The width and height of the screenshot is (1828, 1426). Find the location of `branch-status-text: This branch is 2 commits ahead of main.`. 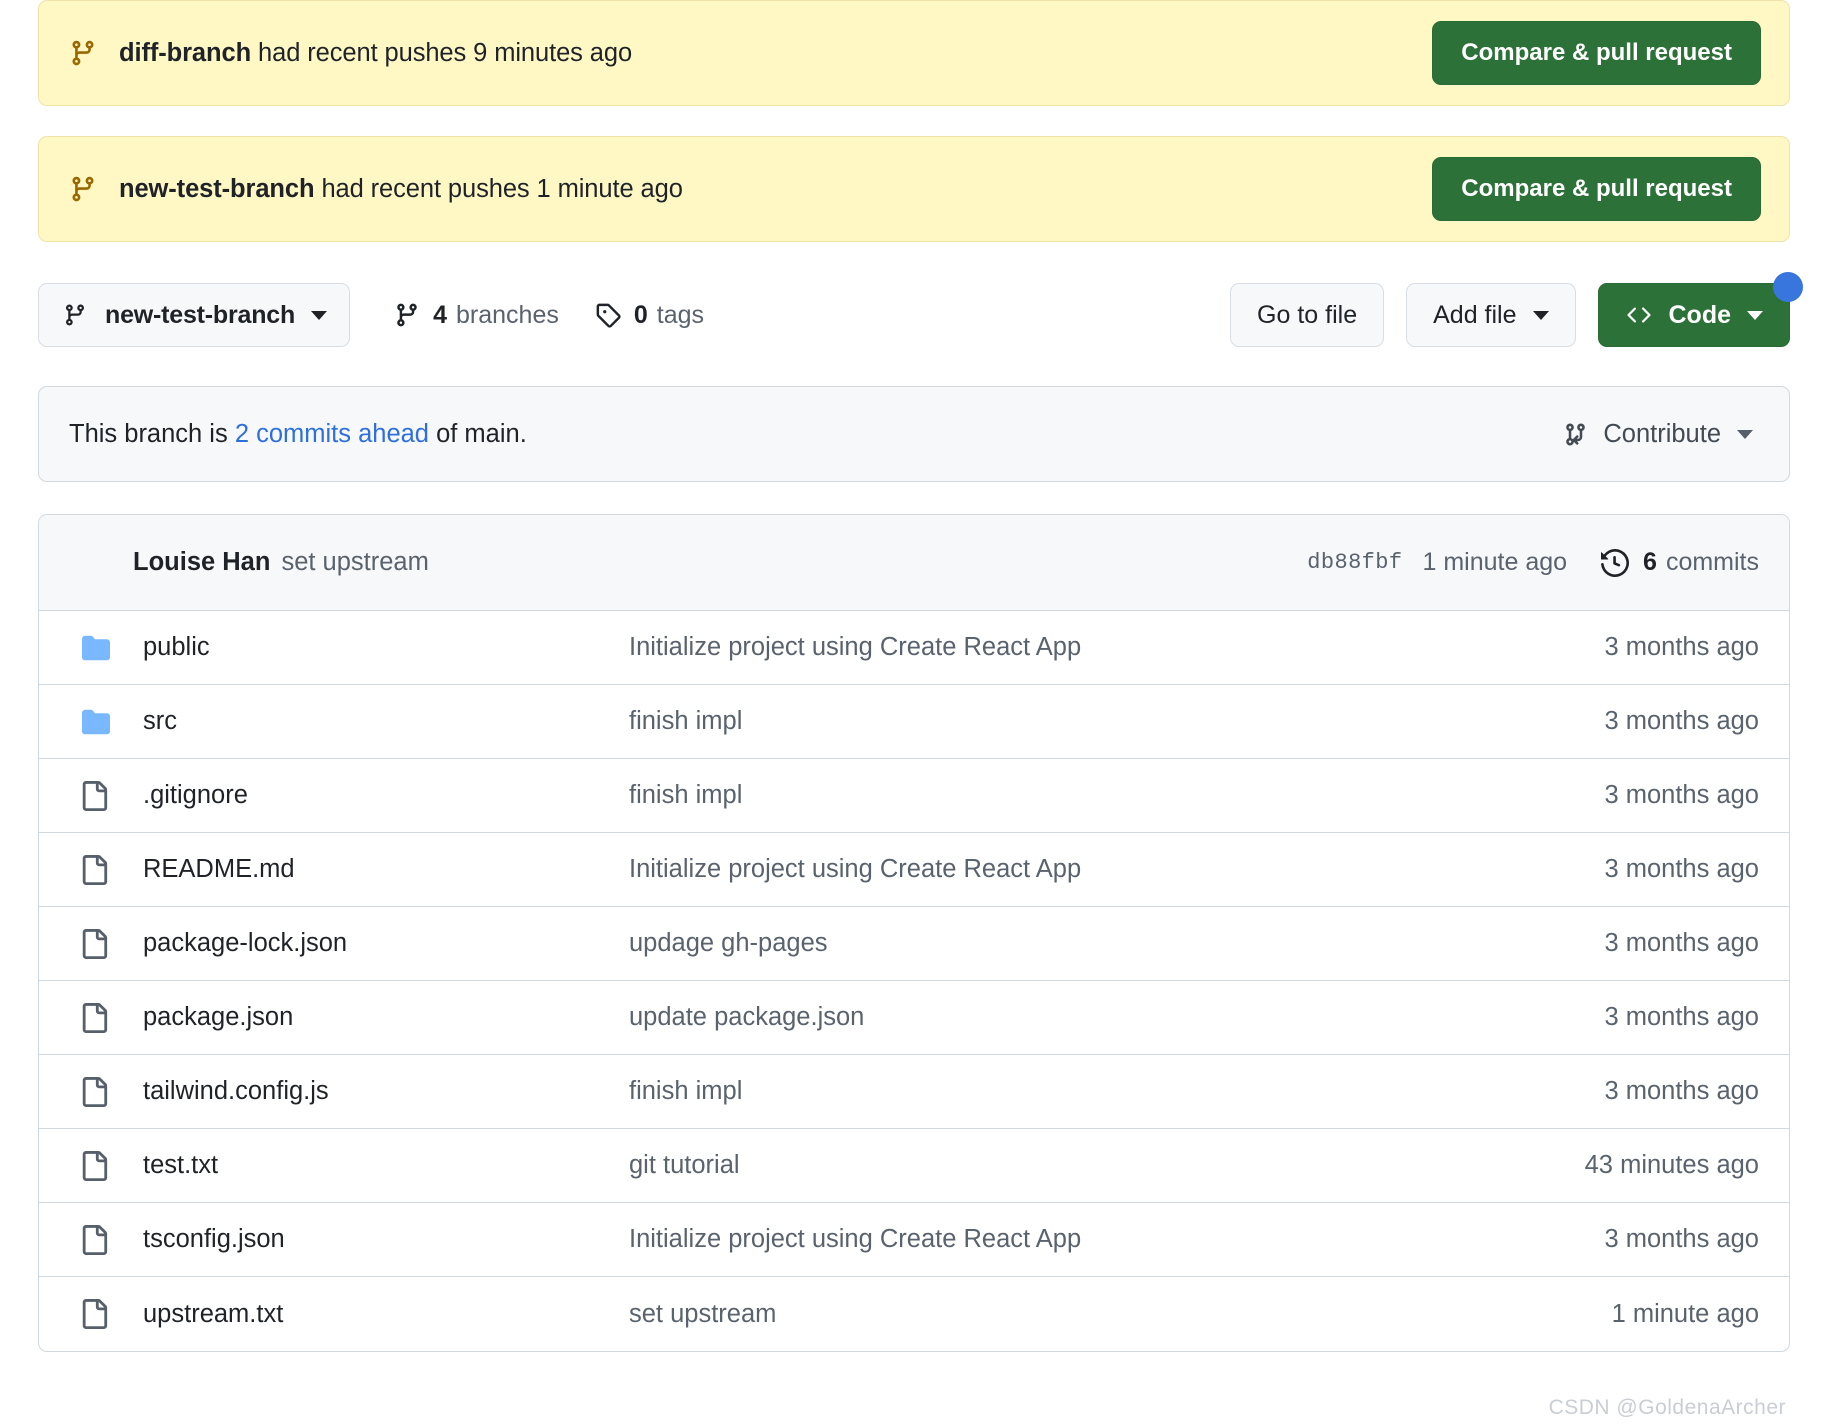

branch-status-text: This branch is 2 commits ahead of main. is located at coordinates (298, 434).